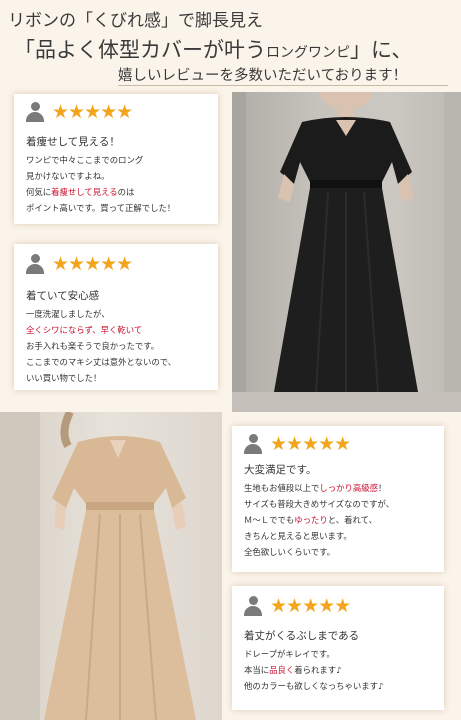 Image resolution: width=461 pixels, height=720 pixels. What do you see at coordinates (314, 686) in the screenshot?
I see `review-line: 他のカラーも欲しくなっちゃいます♪` at bounding box center [314, 686].